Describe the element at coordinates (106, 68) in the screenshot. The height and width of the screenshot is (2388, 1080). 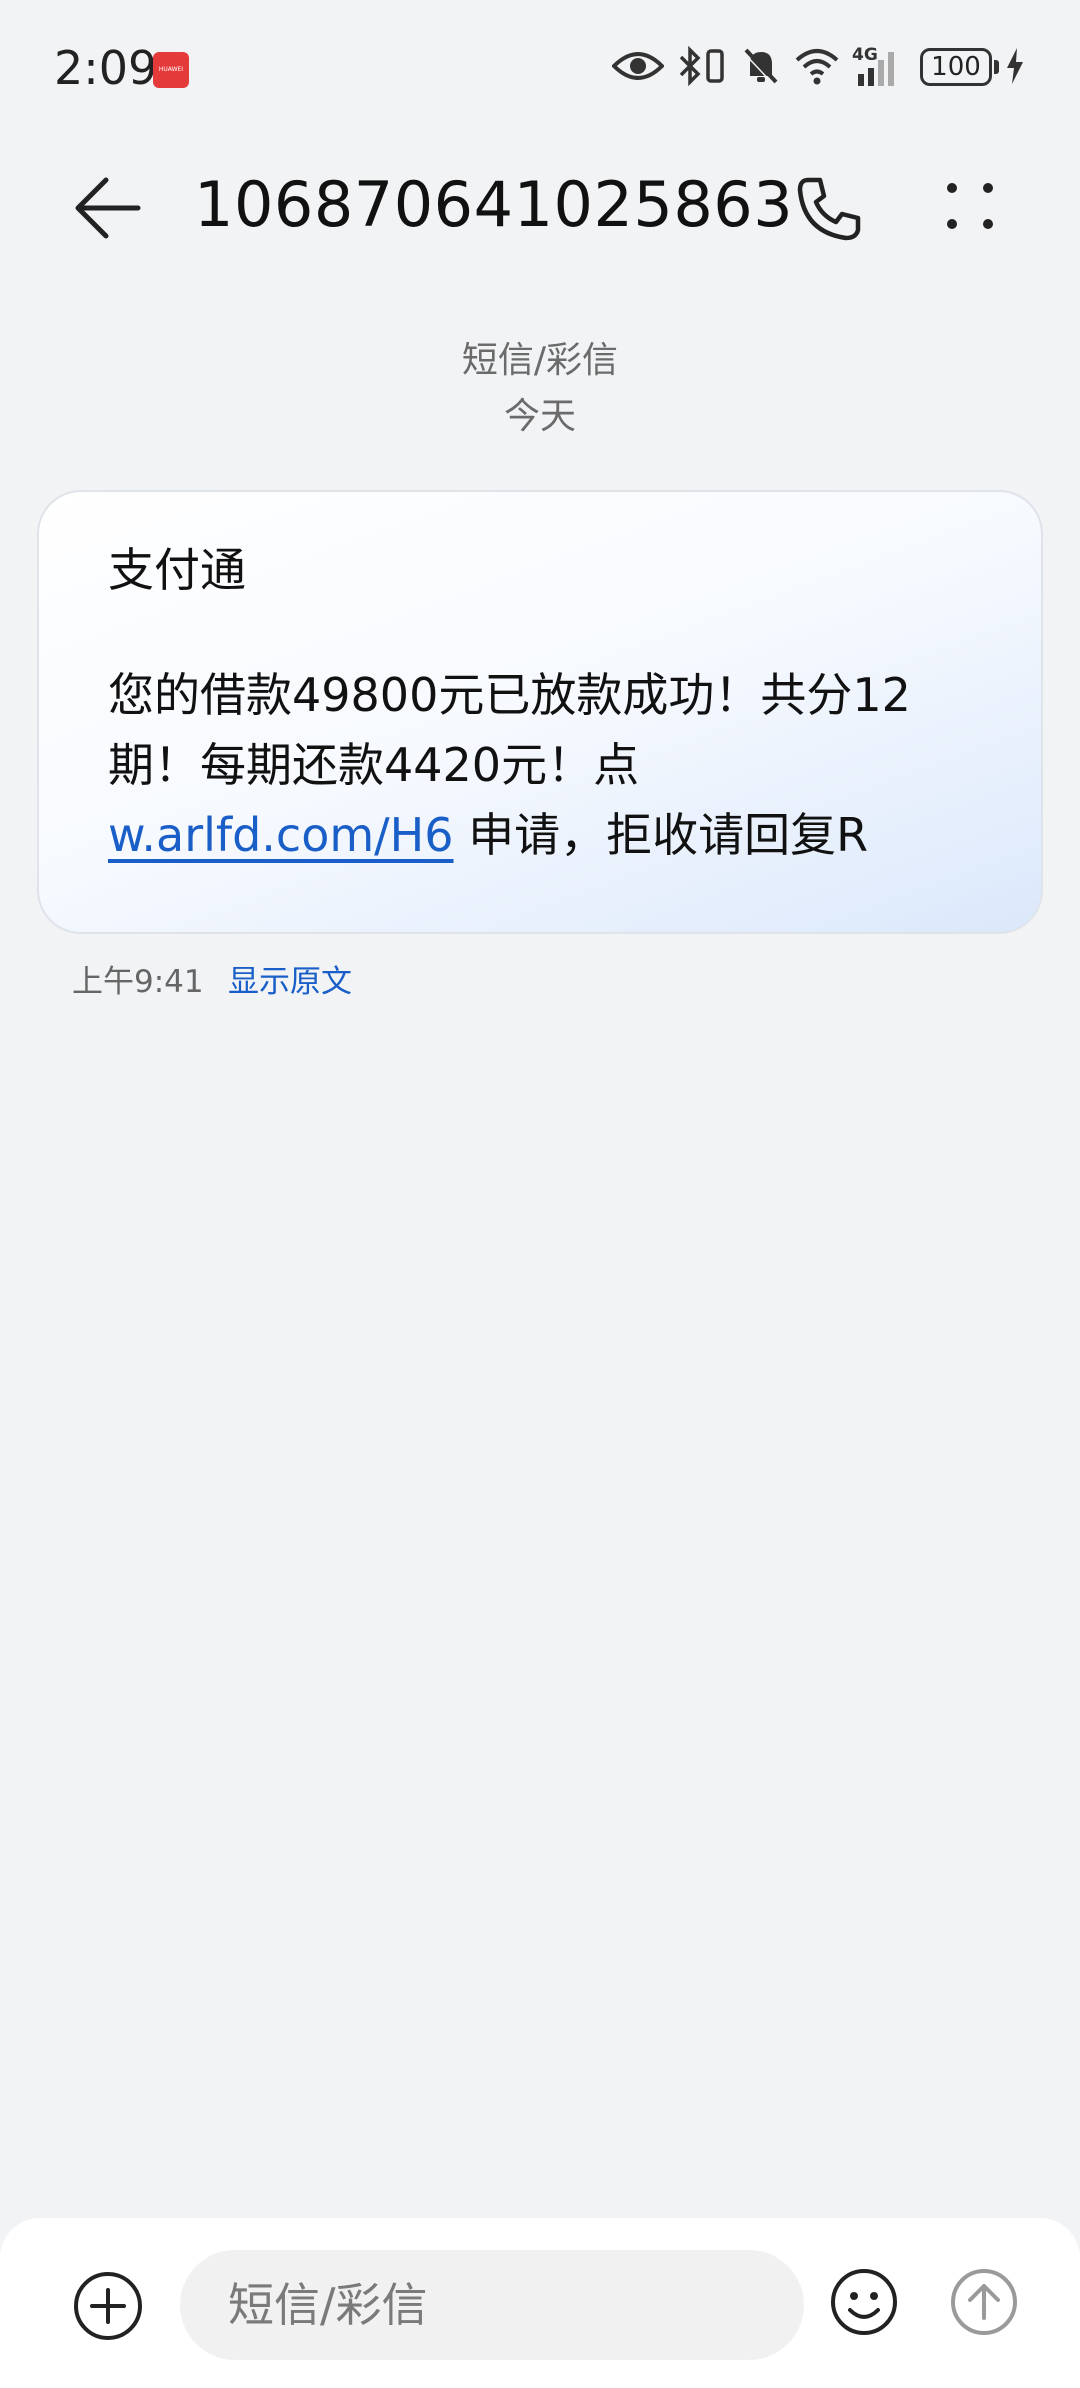
I see `status-time: 2:09` at that location.